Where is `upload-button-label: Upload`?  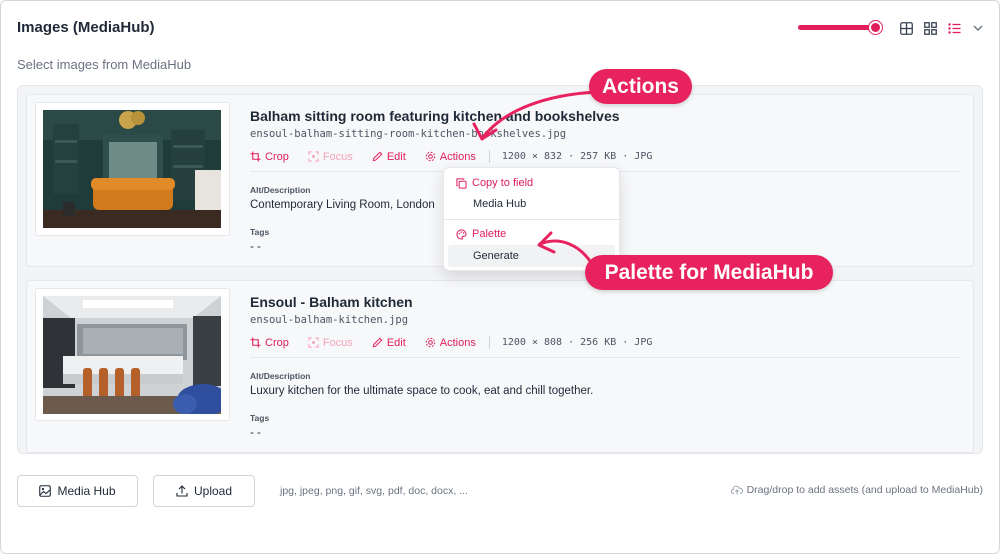 upload-button-label: Upload is located at coordinates (213, 491).